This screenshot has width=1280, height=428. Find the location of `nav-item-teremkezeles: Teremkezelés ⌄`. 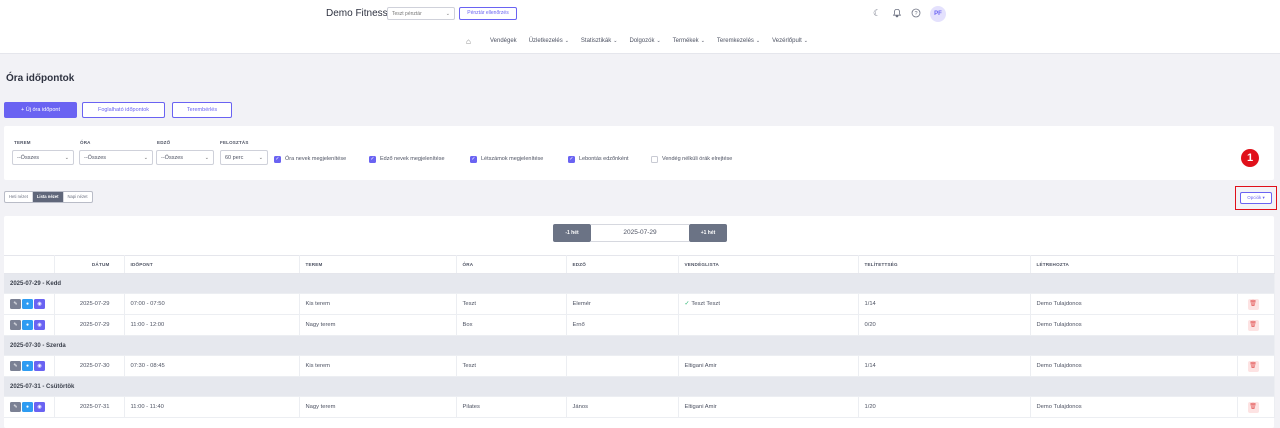

nav-item-teremkezeles: Teremkezelés ⌄ is located at coordinates (738, 41).